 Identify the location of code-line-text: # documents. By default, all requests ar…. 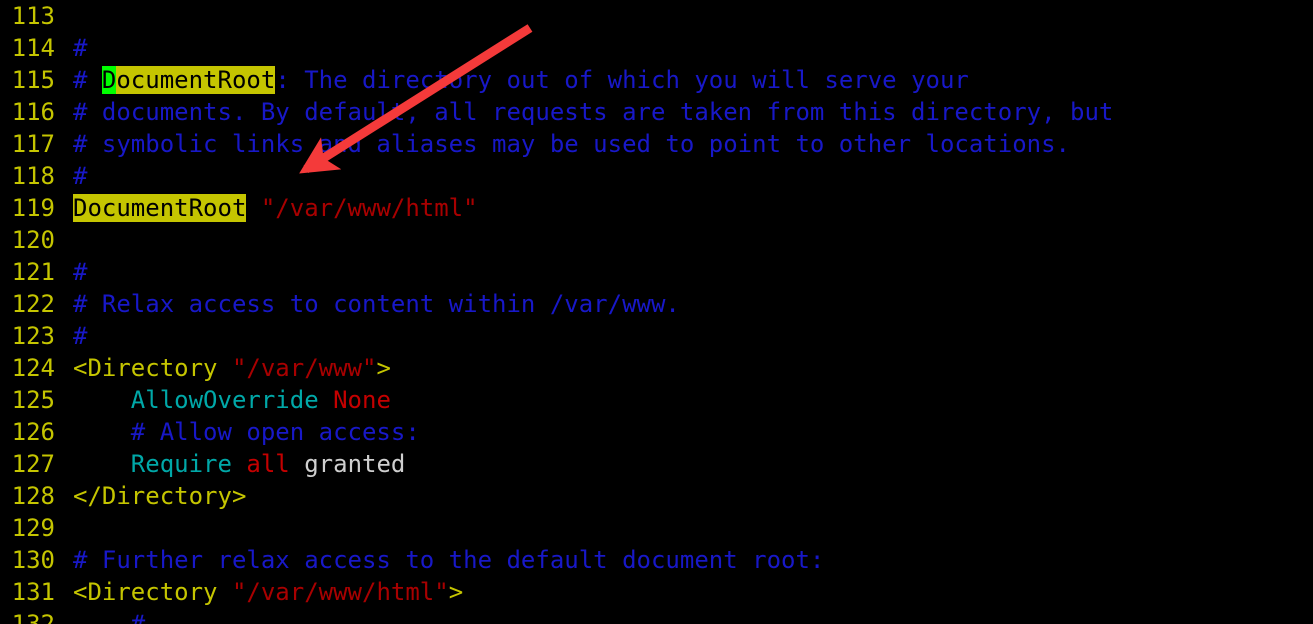
(593, 112).